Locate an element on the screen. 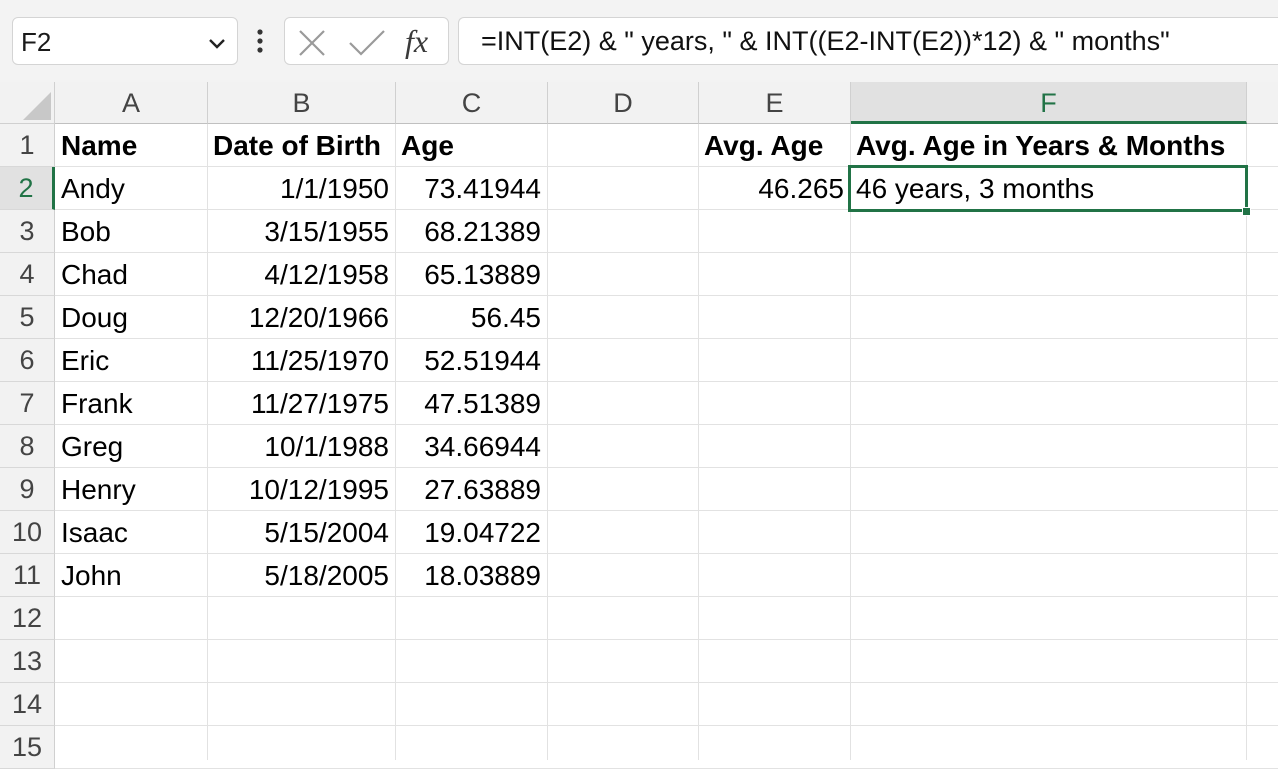 Image resolution: width=1278 pixels, height=769 pixels. row-header: 1 is located at coordinates (27, 145).